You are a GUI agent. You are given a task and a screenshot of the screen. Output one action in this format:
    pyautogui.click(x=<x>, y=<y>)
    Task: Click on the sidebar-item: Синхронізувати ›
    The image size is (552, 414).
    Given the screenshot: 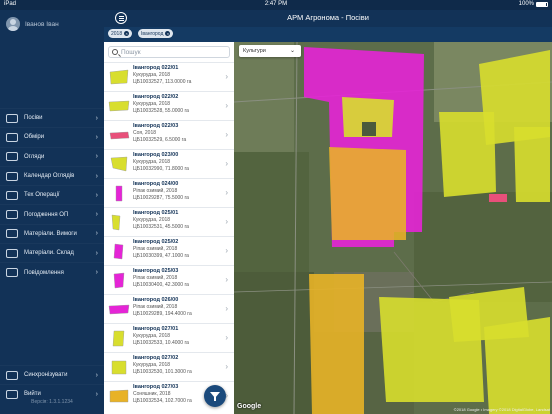 What is the action you would take?
    pyautogui.click(x=52, y=374)
    